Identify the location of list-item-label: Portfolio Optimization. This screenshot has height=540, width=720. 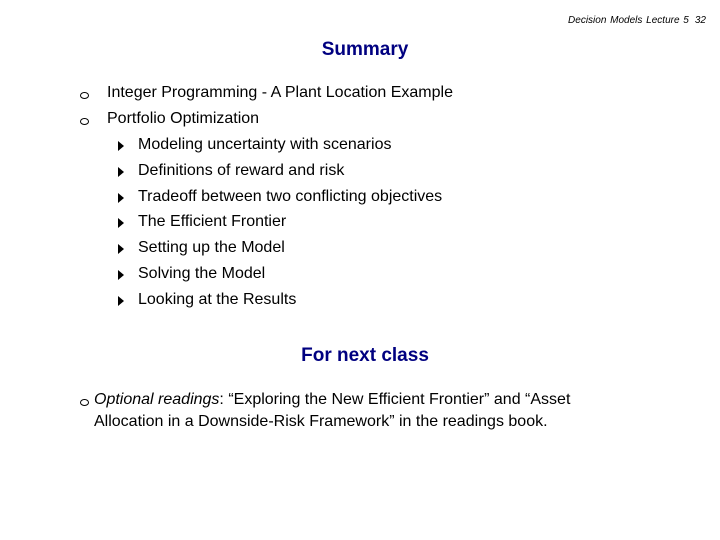
(183, 118).